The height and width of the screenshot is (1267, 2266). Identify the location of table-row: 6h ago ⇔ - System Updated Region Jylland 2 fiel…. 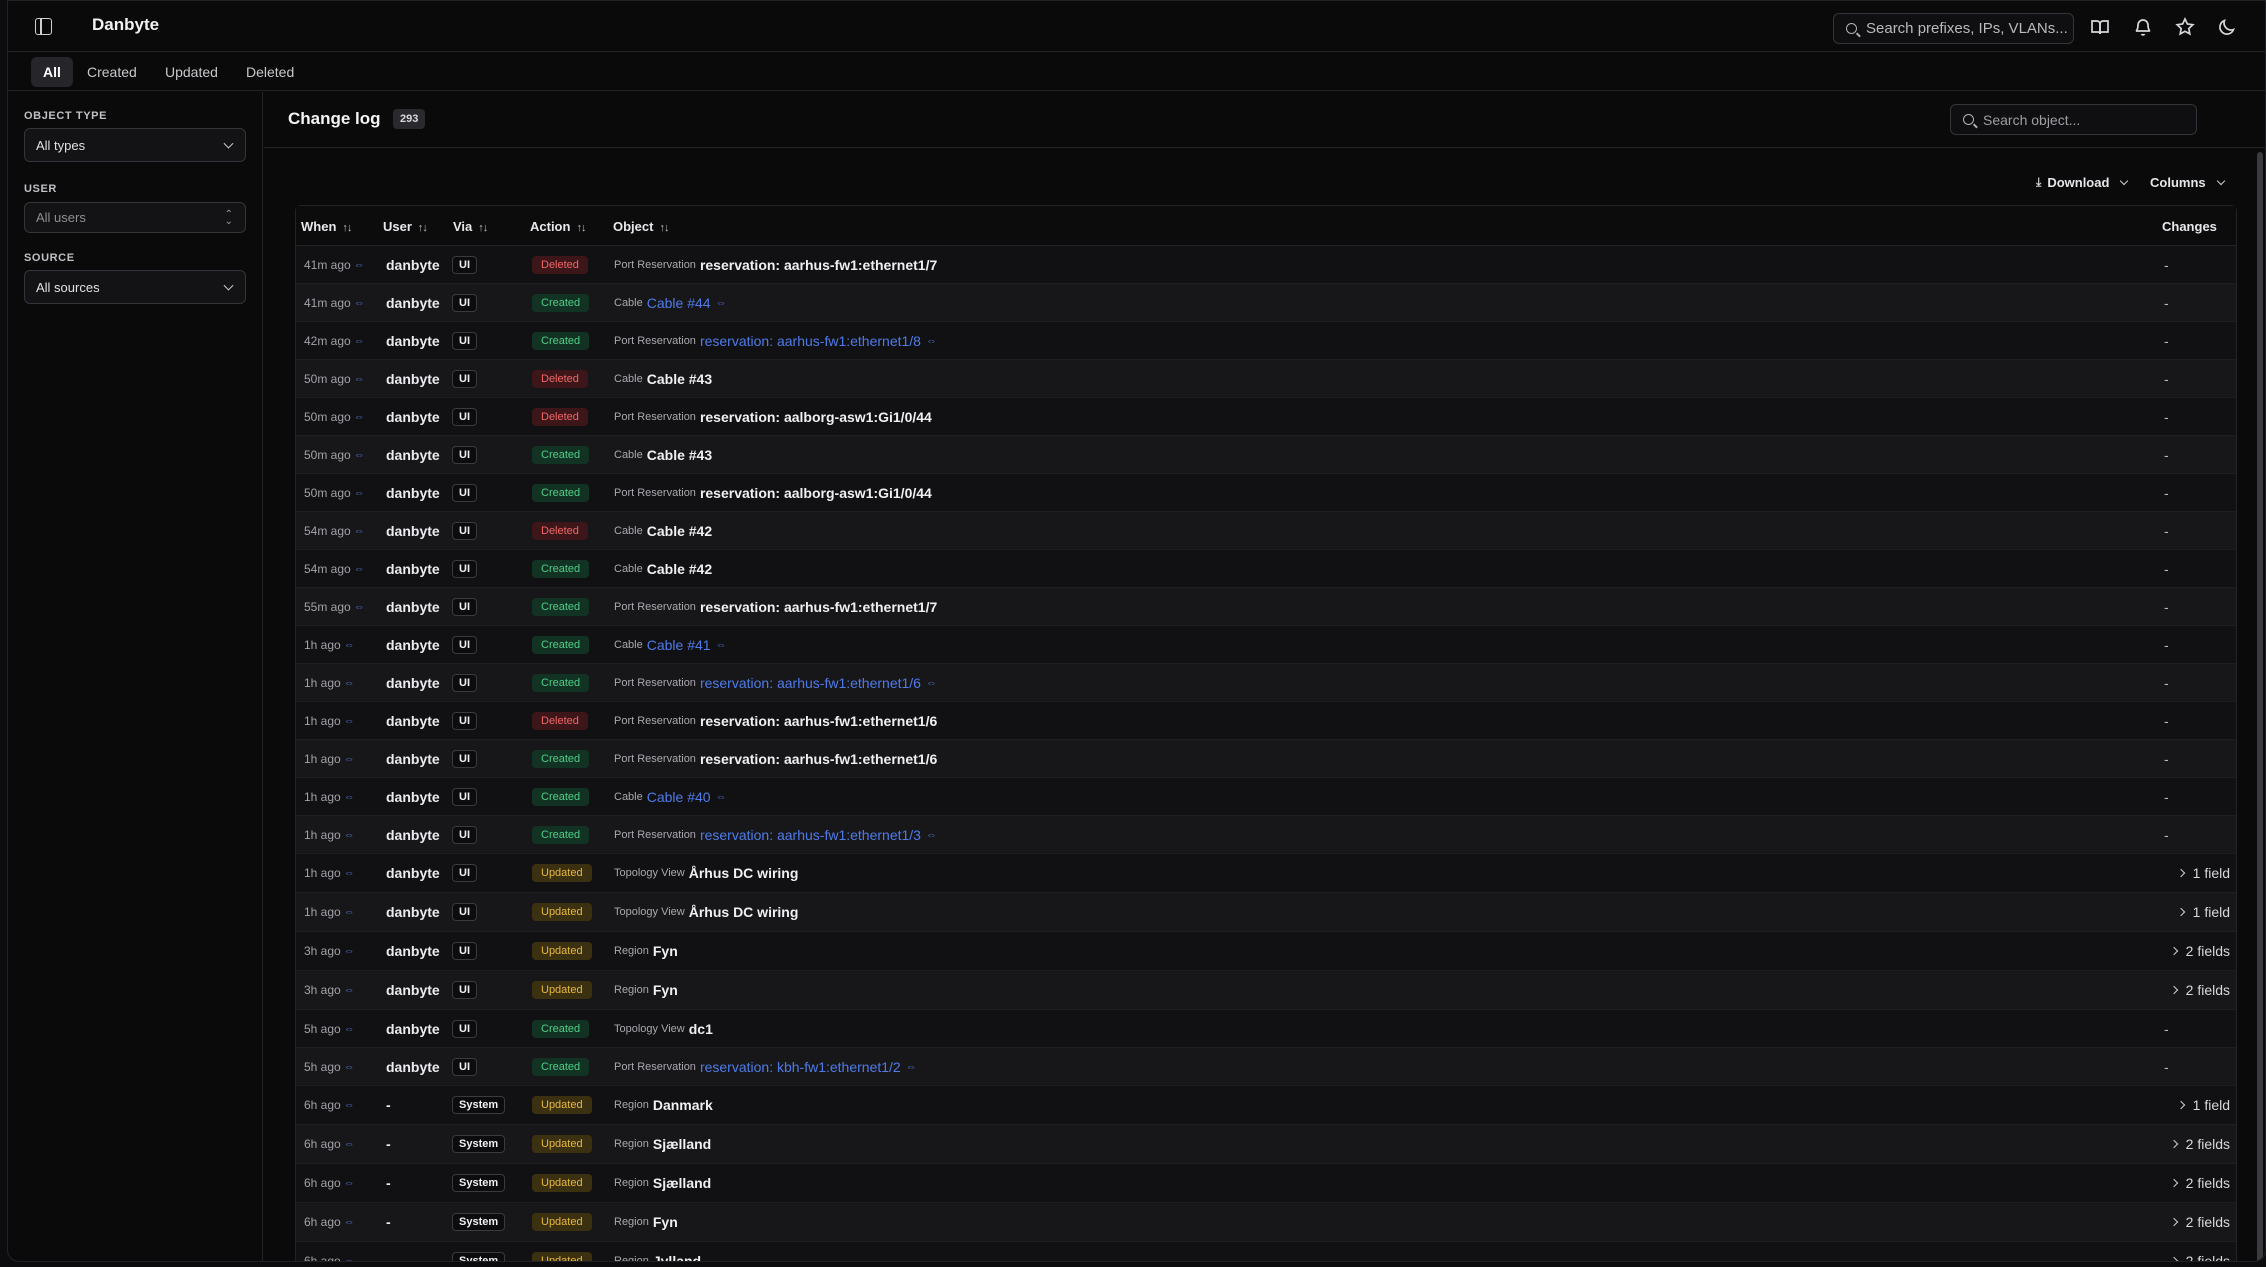
(1266, 1251).